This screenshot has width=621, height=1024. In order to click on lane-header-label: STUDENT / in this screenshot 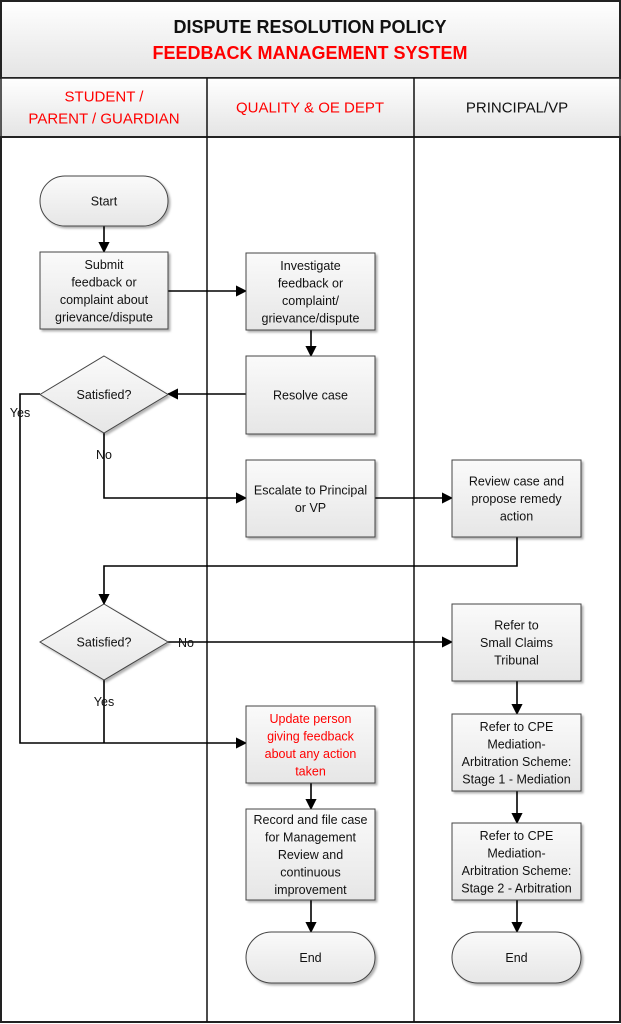, I will do `click(105, 96)`.